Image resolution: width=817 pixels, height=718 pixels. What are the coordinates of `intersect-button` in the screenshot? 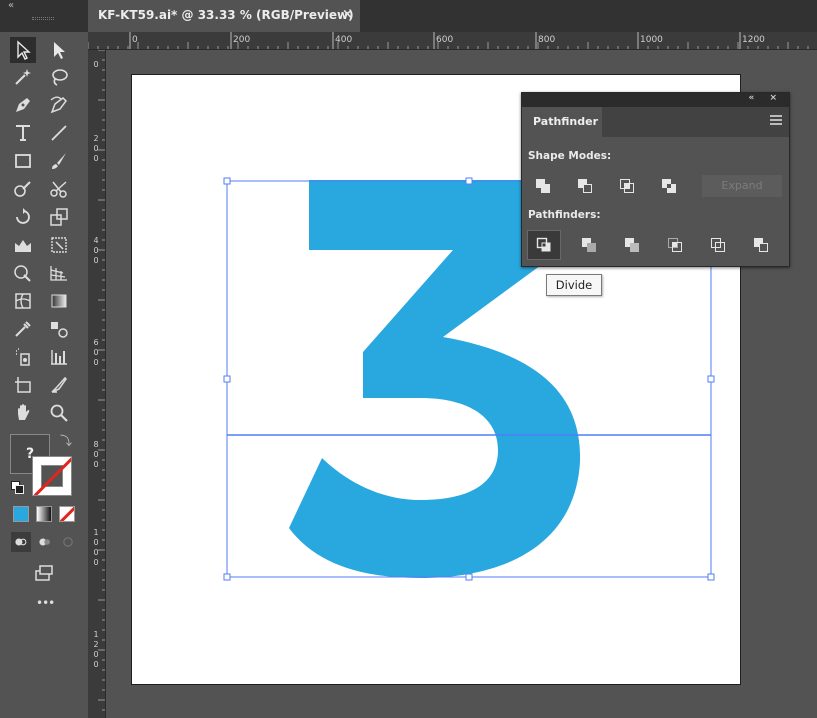 It's located at (627, 186).